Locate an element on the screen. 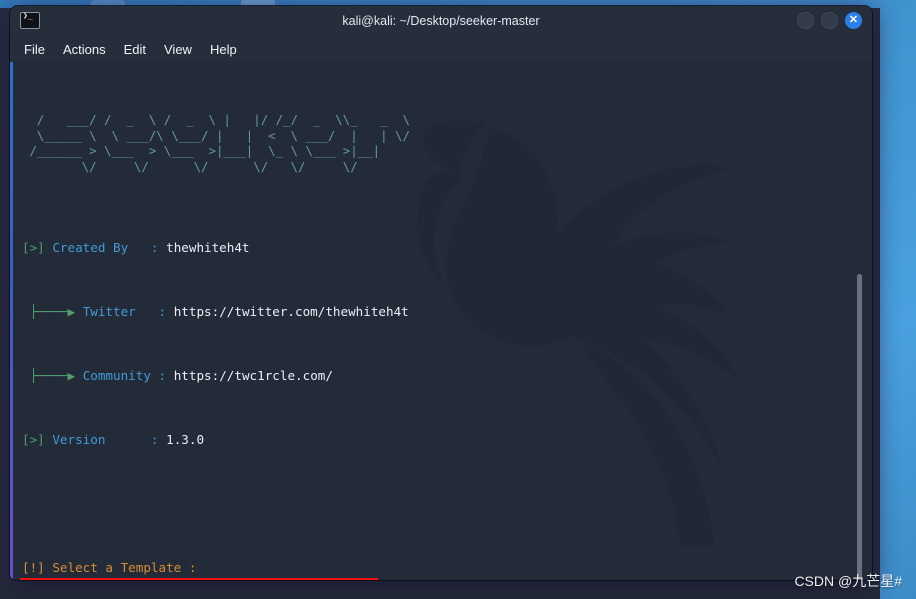 This screenshot has height=599, width=916. info-label: Twitter is located at coordinates (109, 311).